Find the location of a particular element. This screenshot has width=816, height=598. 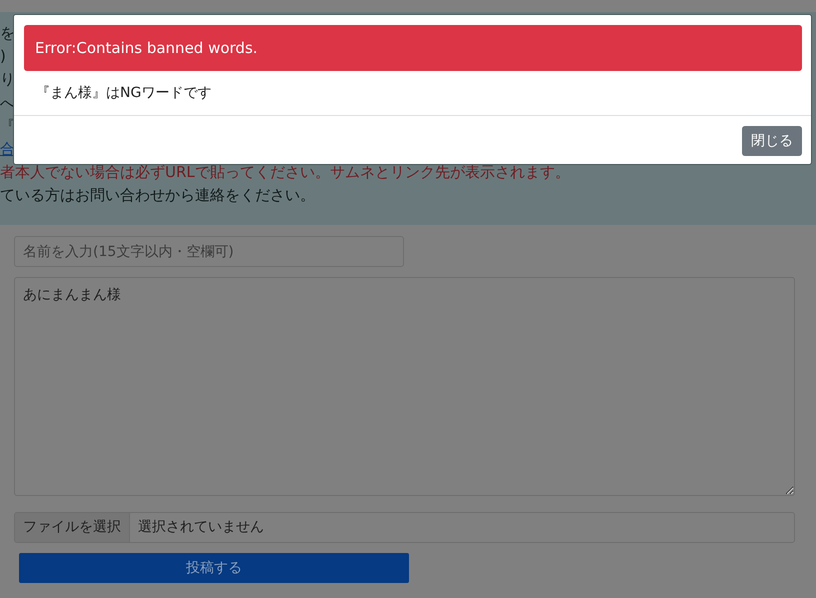

name-field: 名前を入力(15文字以内・空欄可) is located at coordinates (209, 251).